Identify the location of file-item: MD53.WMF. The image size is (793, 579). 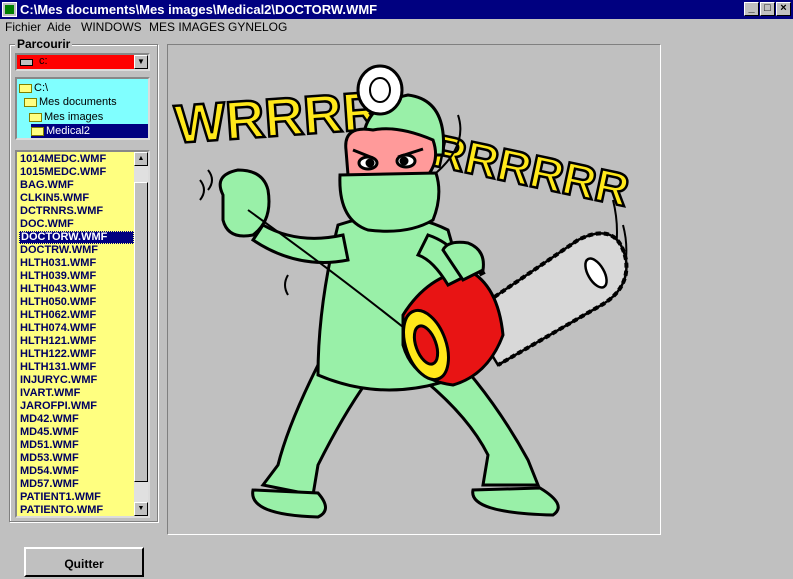
(76, 458).